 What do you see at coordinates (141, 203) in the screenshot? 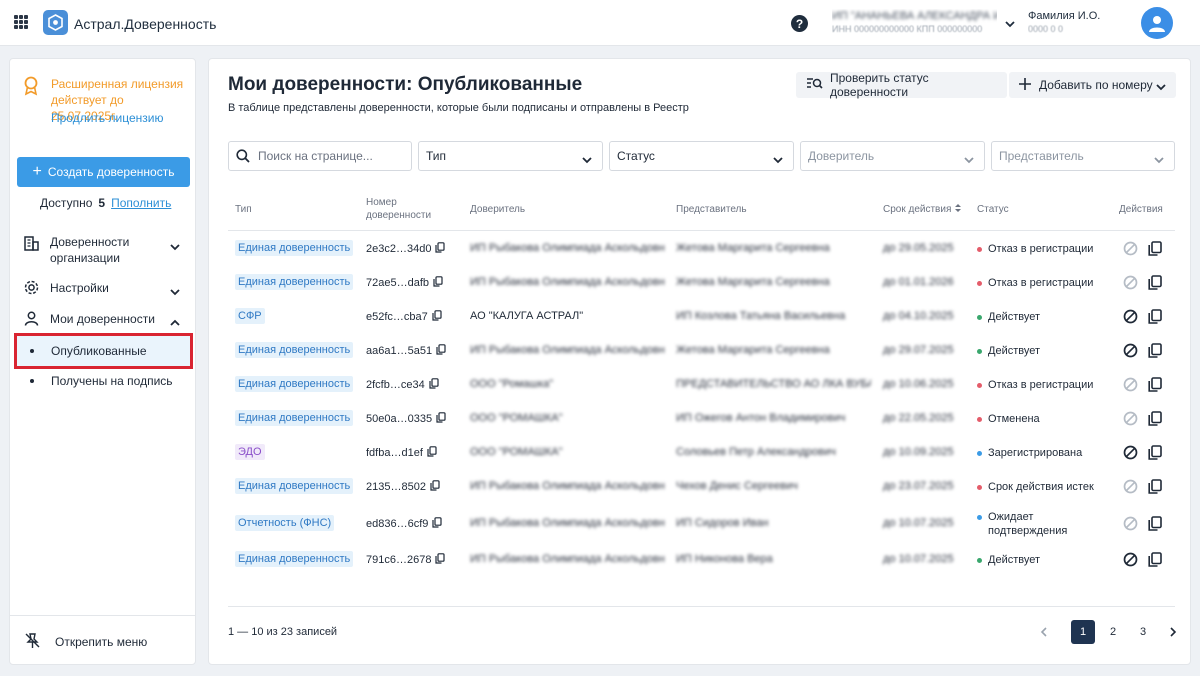
I see `topup-link: Пополнить` at bounding box center [141, 203].